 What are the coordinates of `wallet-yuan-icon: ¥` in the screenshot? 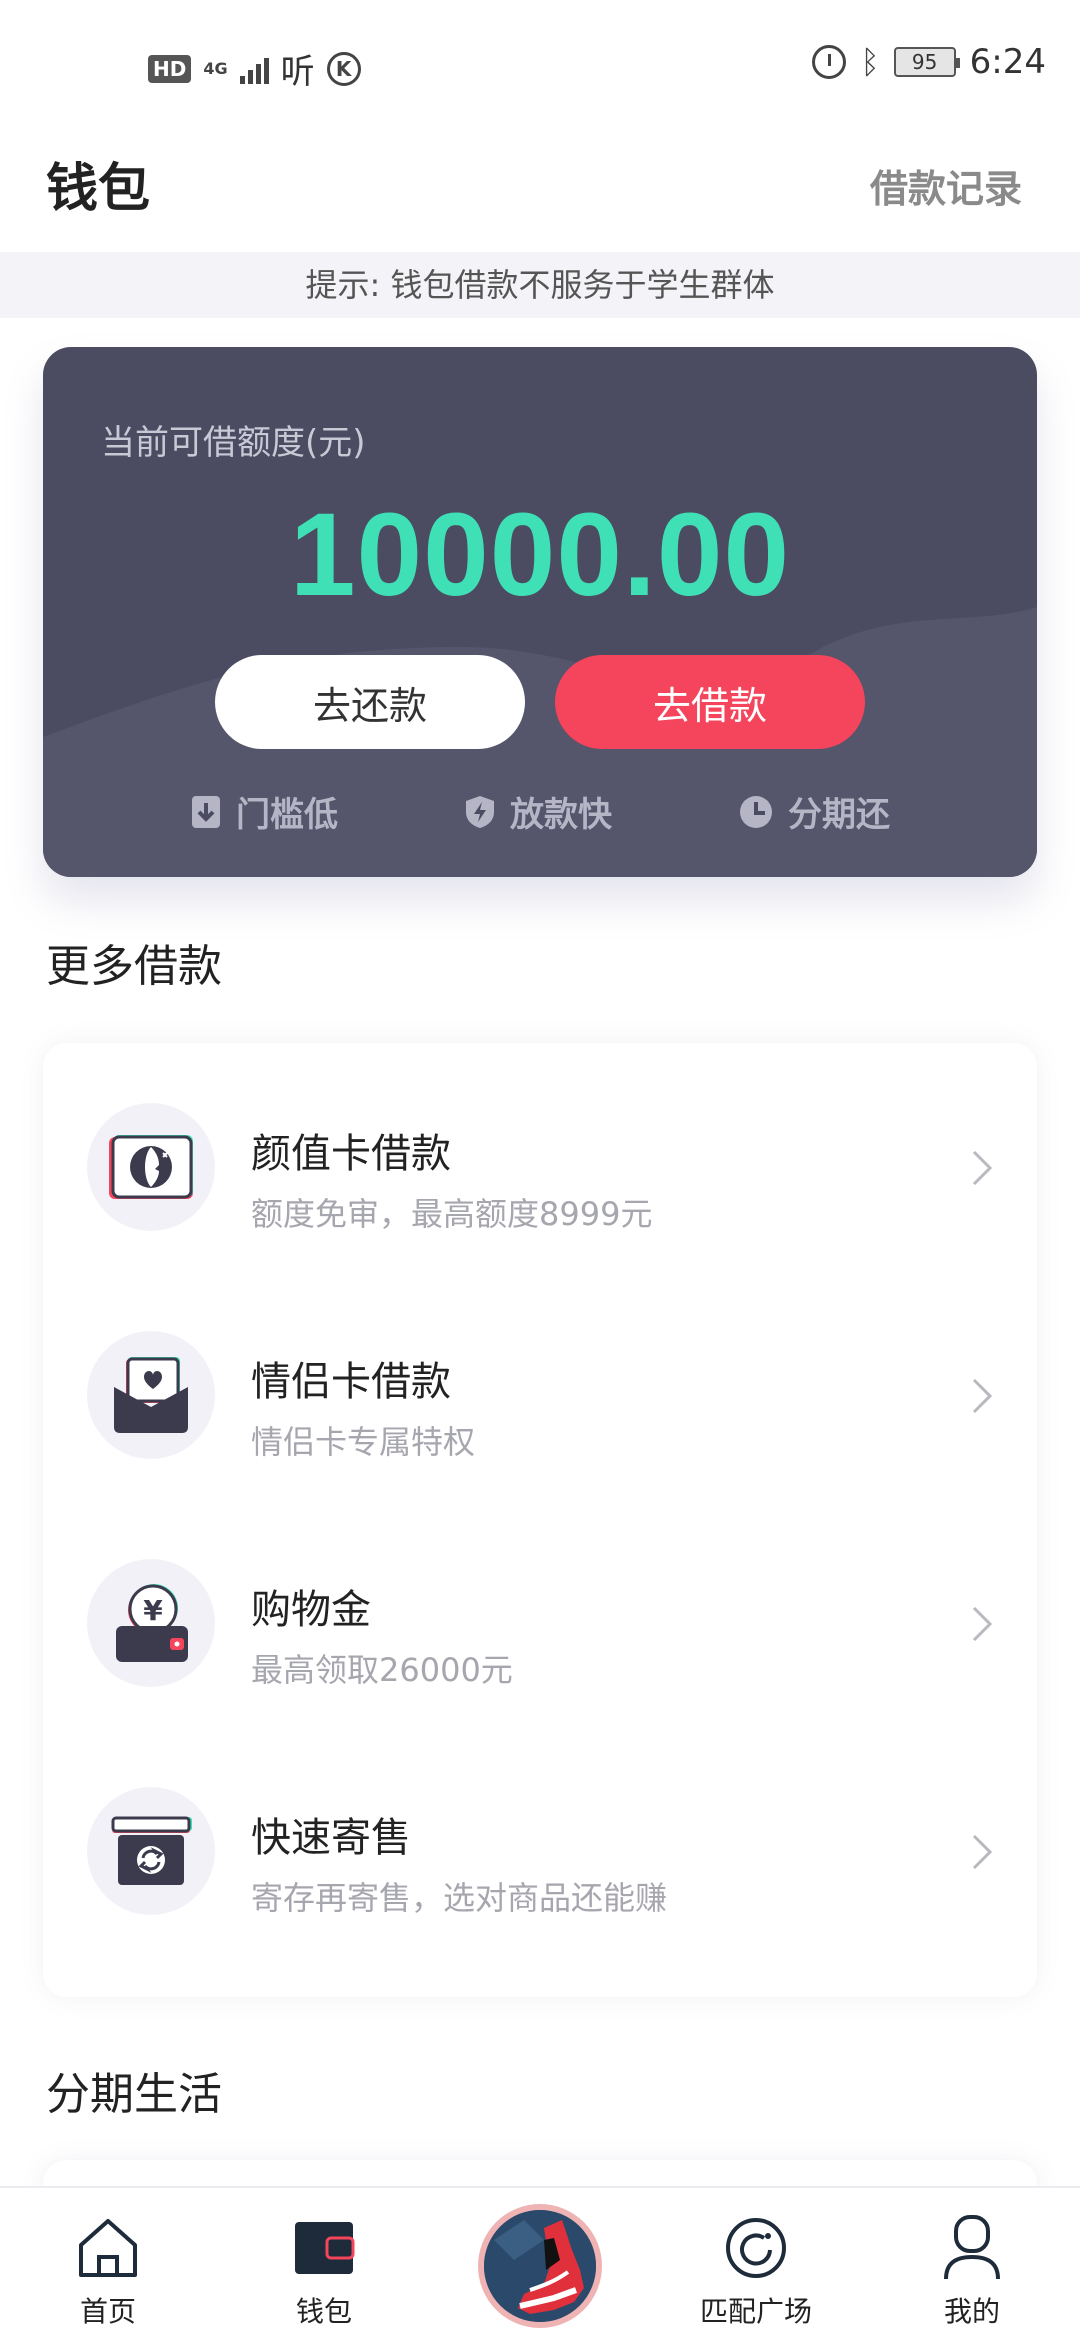 It's located at (151, 1623).